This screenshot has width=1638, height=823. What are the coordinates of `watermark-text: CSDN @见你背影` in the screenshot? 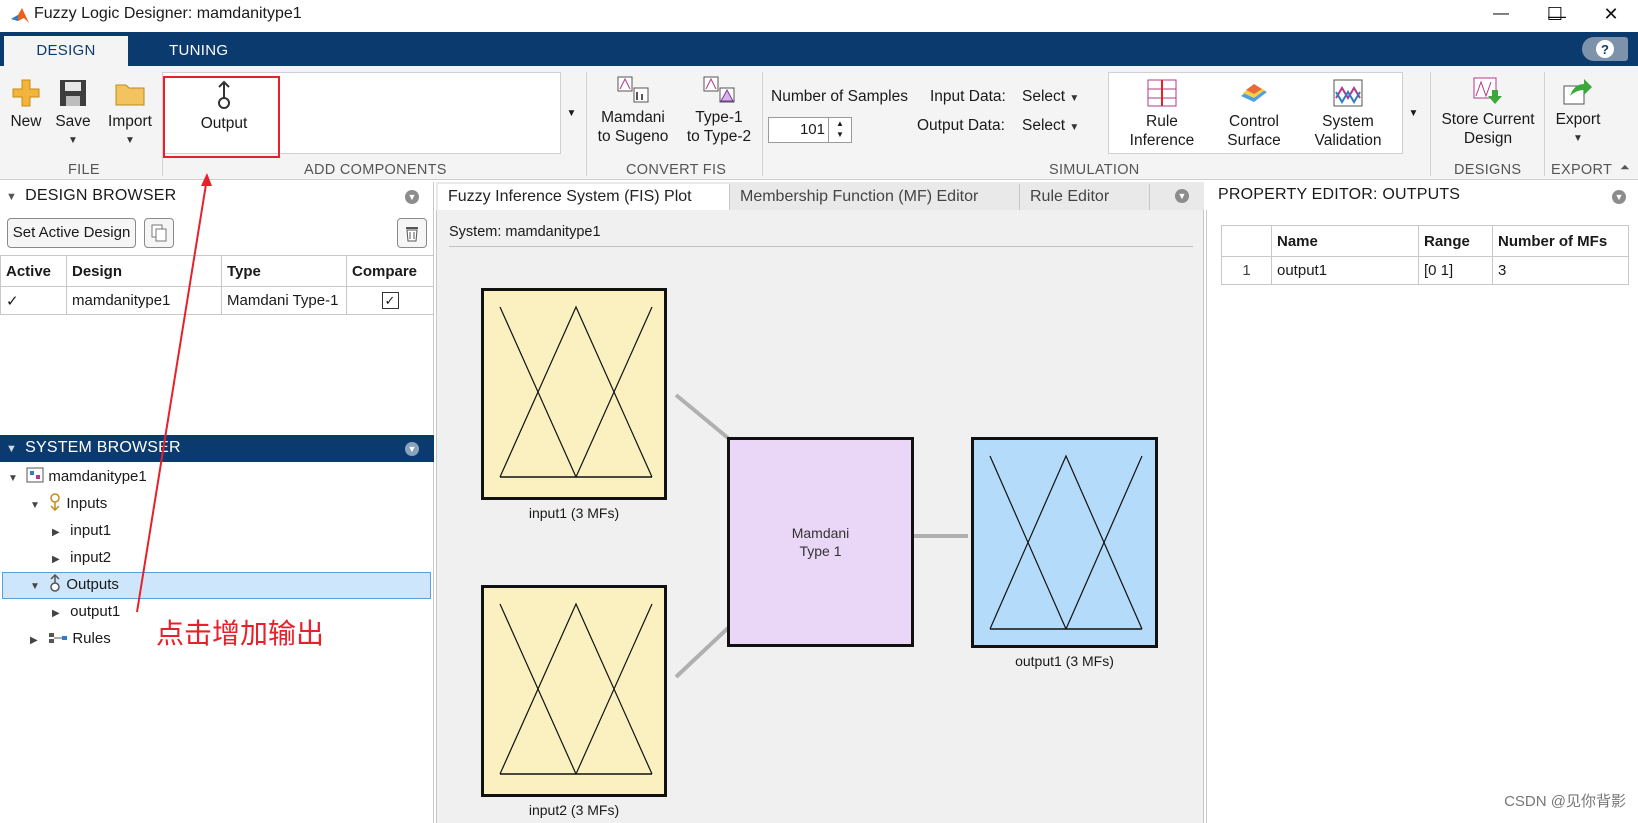 It's located at (1565, 801).